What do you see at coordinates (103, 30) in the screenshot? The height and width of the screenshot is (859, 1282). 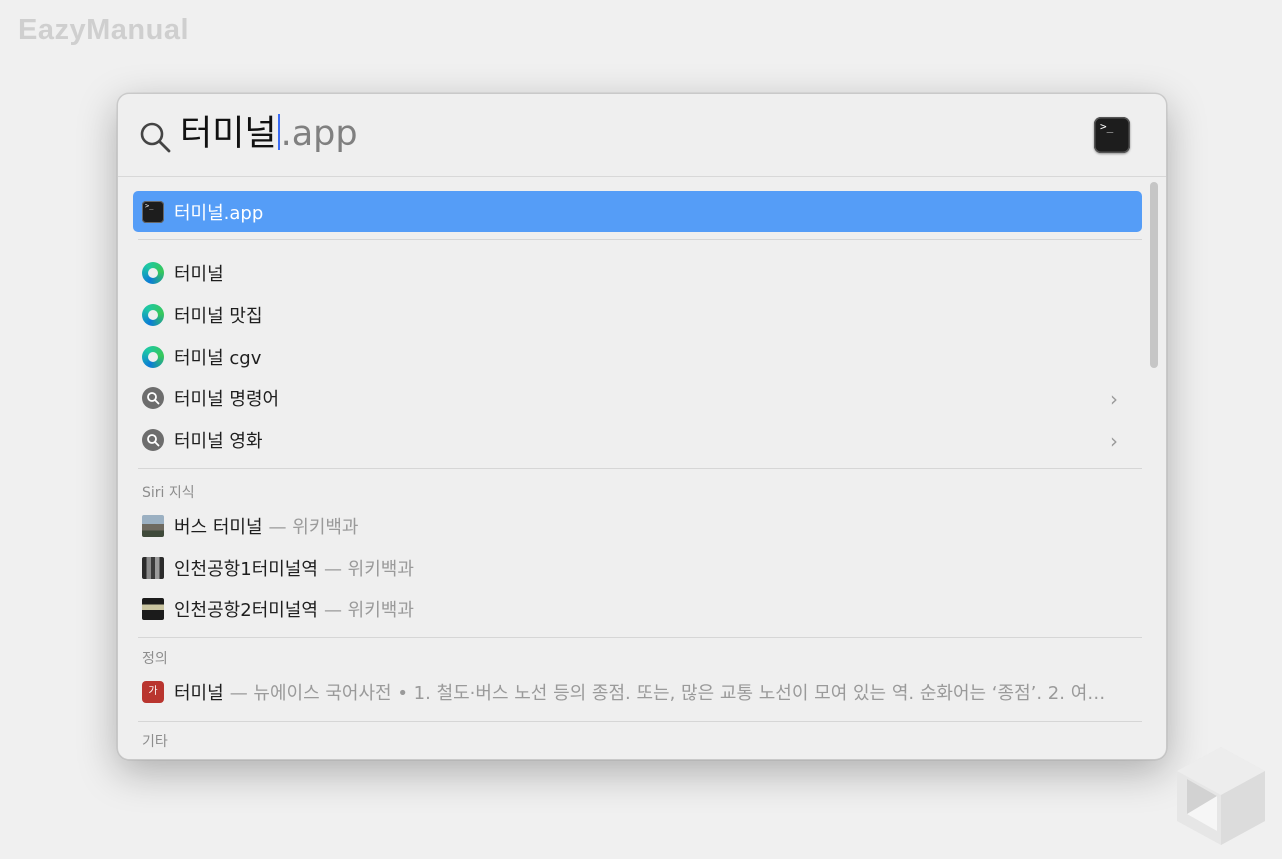 I see `watermark-text: EazyManual` at bounding box center [103, 30].